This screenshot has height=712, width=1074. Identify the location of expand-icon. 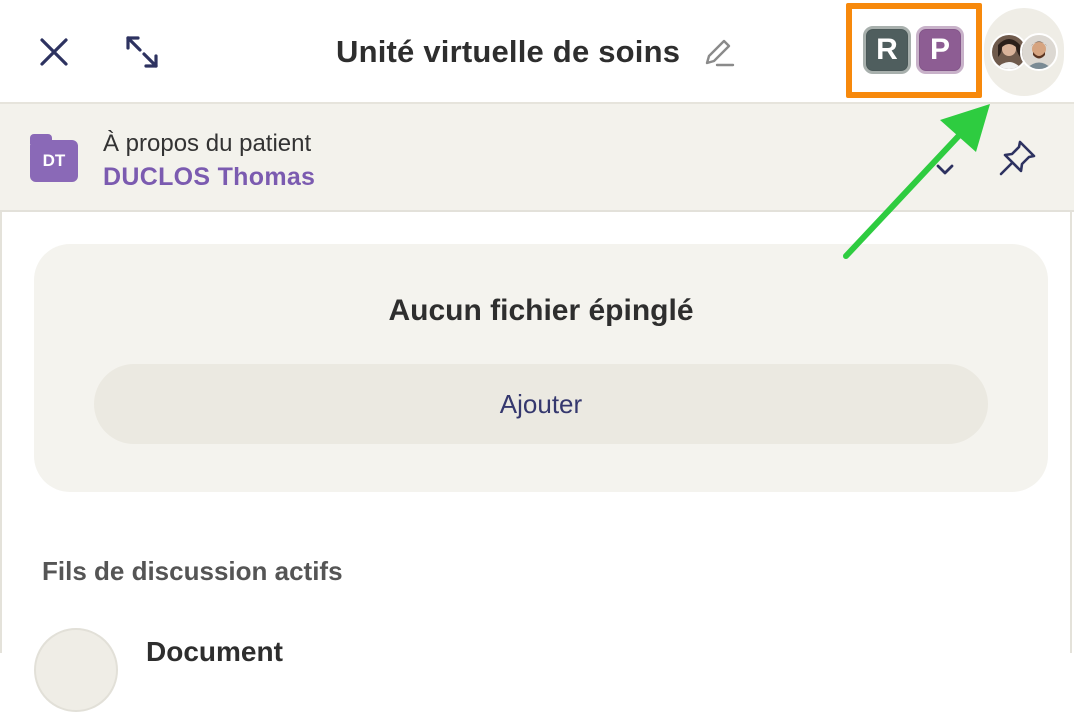
(142, 52).